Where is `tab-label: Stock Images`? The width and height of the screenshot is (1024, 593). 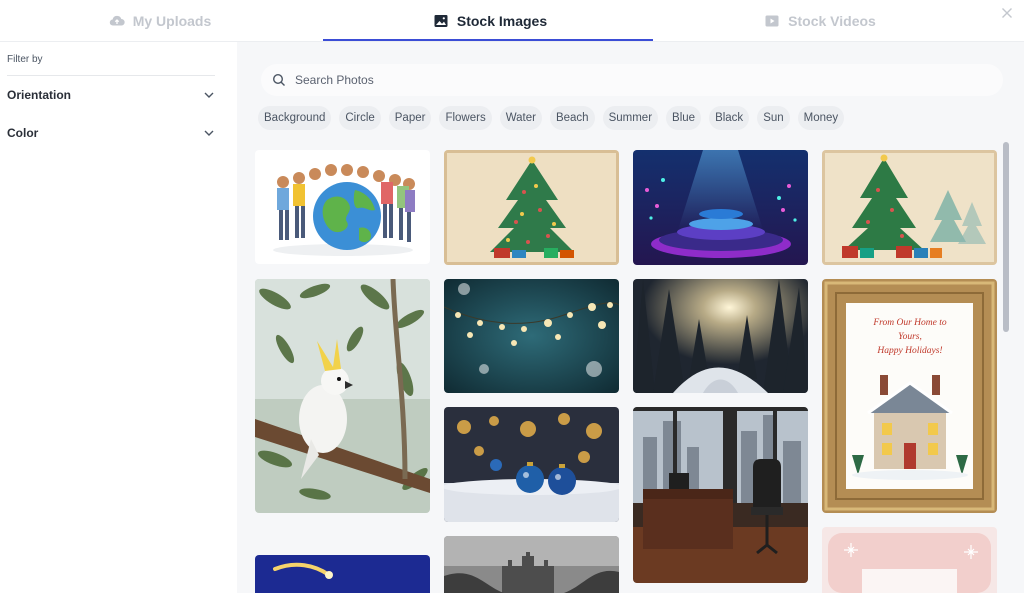
tab-label: Stock Images is located at coordinates (502, 21).